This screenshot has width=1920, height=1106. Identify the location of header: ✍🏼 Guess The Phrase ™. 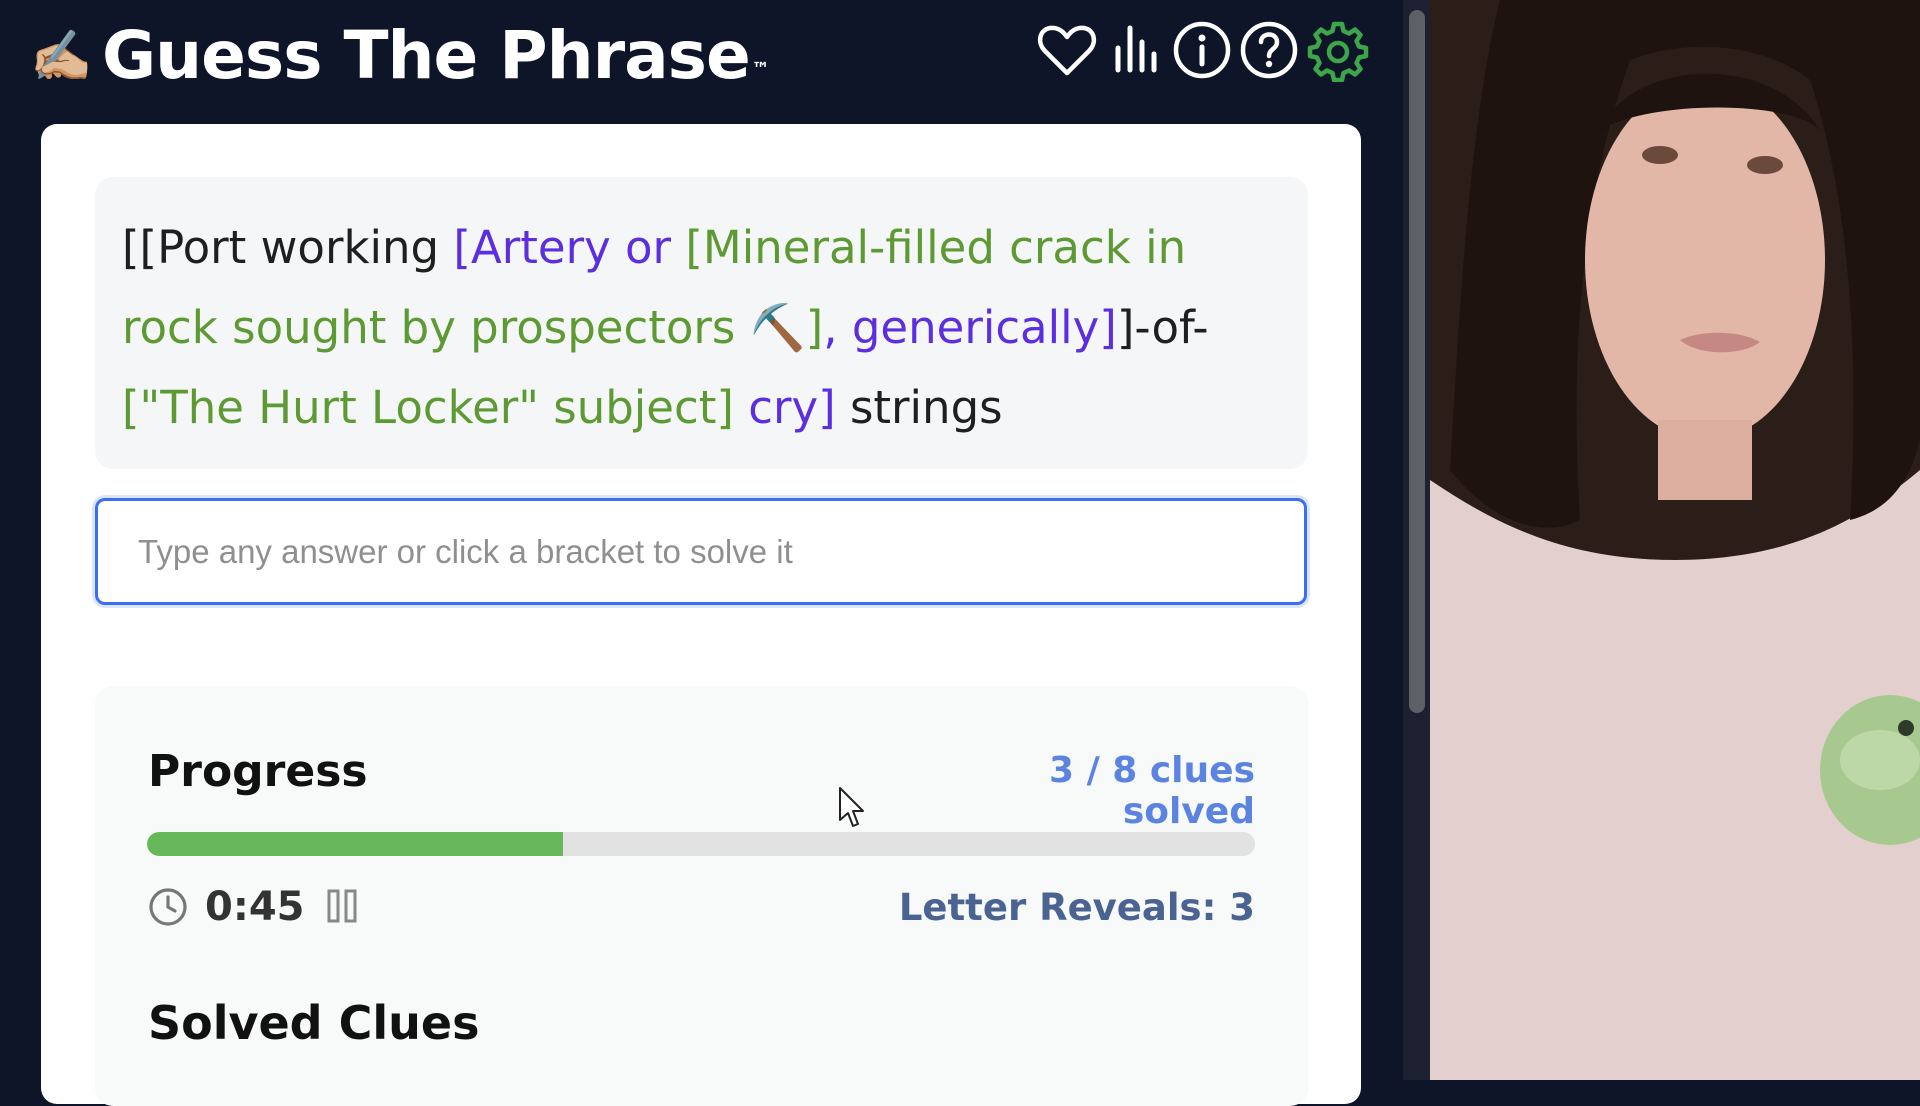
(701, 59).